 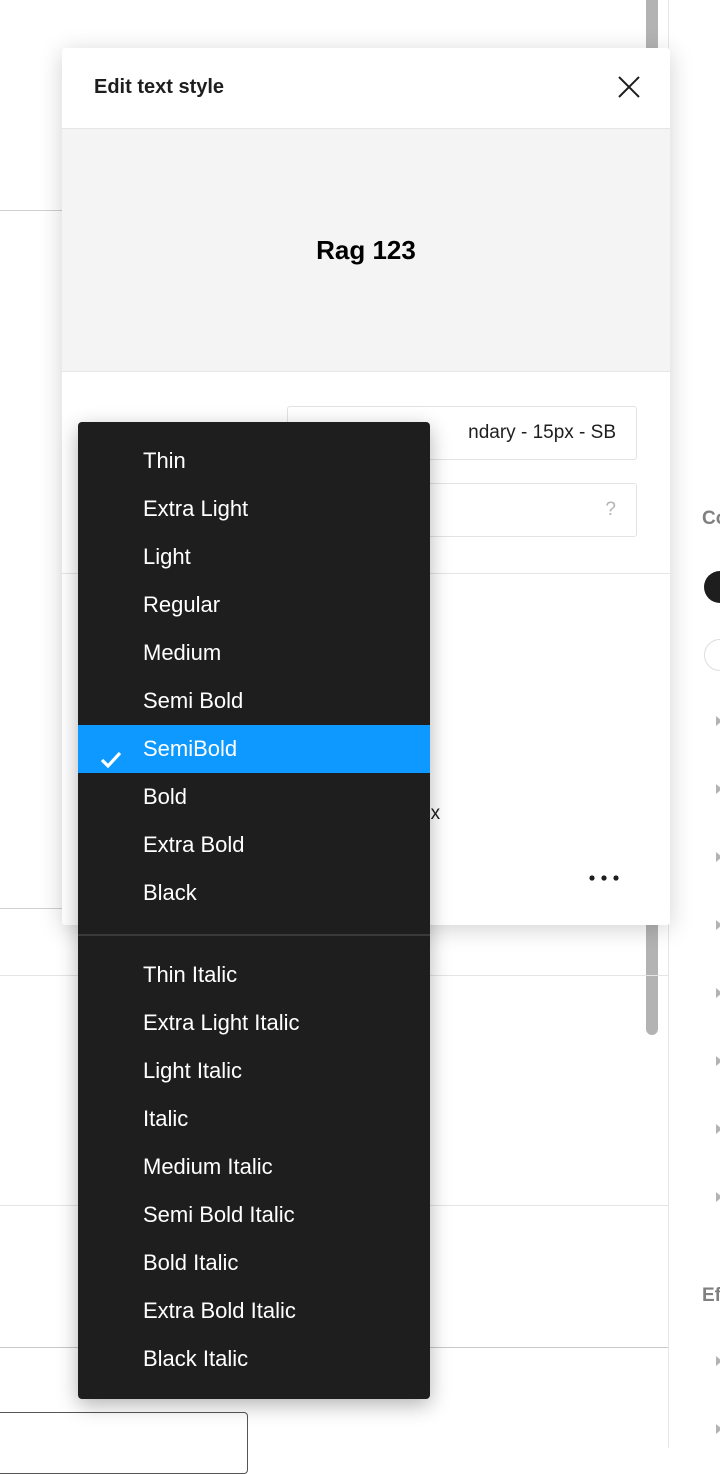 I want to click on menu-item: Bold, so click(x=254, y=797).